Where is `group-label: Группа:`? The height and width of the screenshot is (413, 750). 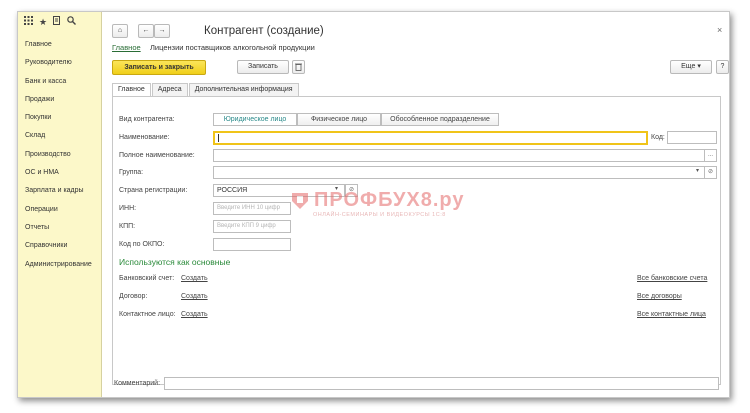
group-label: Группа: is located at coordinates (131, 172).